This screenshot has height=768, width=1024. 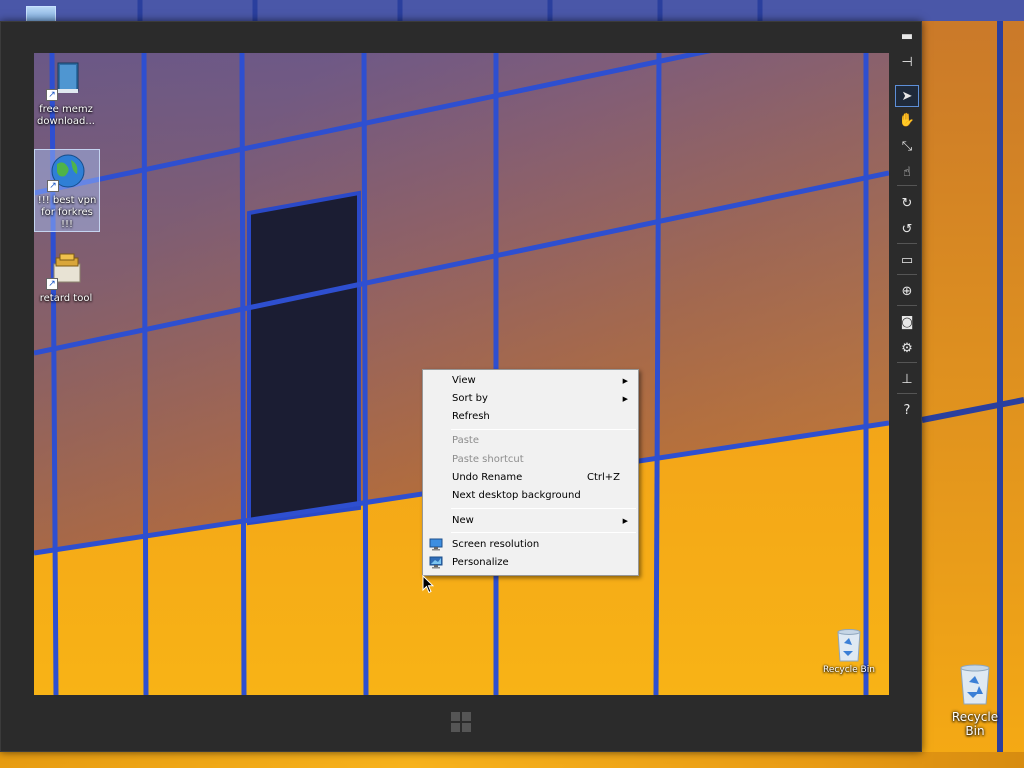 I want to click on pointer-tool-icon: ➤, so click(x=907, y=96).